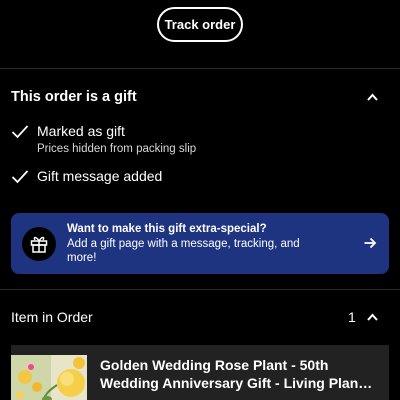  I want to click on gift-section-header: This order is a gift, so click(200, 98).